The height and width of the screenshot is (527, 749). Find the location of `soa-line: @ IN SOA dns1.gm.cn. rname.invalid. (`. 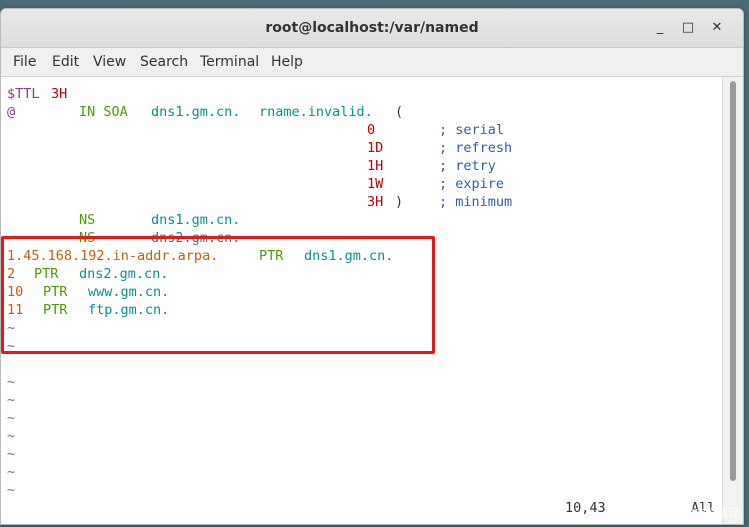

soa-line: @ IN SOA dns1.gm.cn. rname.invalid. ( is located at coordinates (205, 112).